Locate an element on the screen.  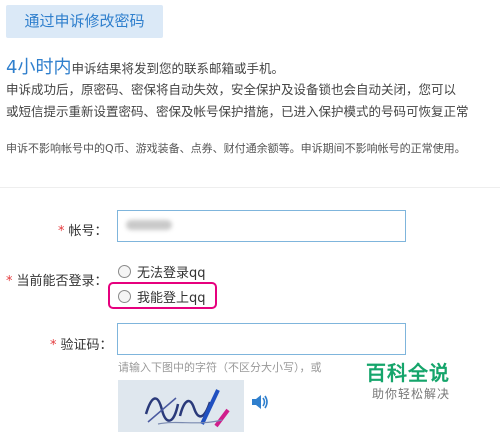
audio-speaker-icon is located at coordinates (260, 404).